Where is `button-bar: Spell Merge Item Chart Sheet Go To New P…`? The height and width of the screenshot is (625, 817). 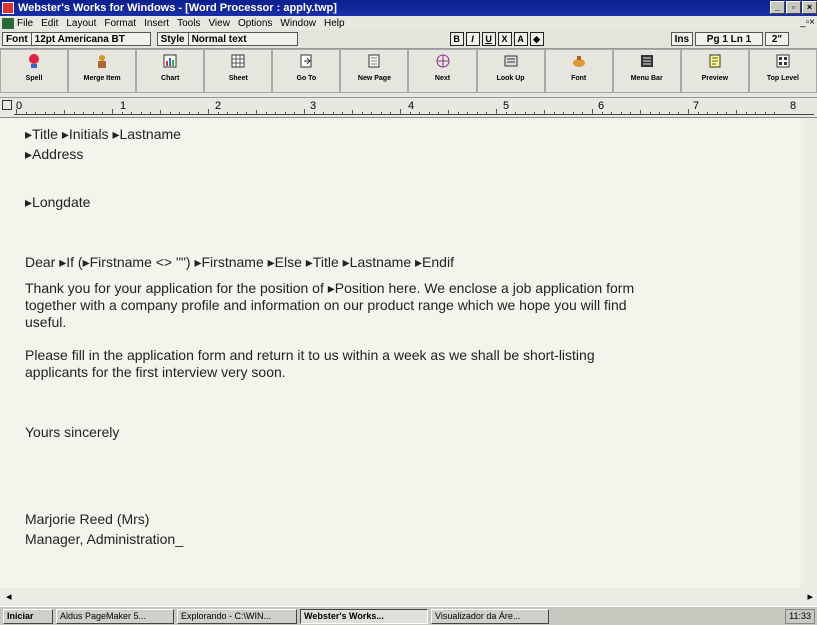 button-bar: Spell Merge Item Chart Sheet Go To New P… is located at coordinates (408, 73).